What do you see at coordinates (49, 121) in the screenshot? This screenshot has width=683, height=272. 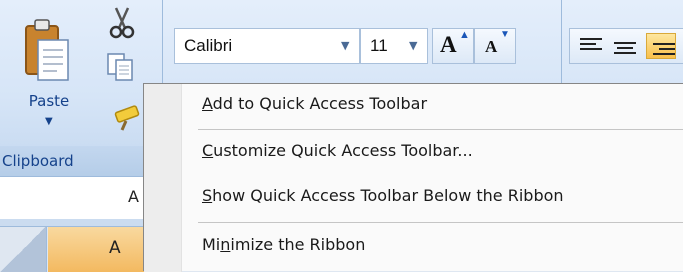 I see `paste-dropdown-arrow-icon: ▼` at bounding box center [49, 121].